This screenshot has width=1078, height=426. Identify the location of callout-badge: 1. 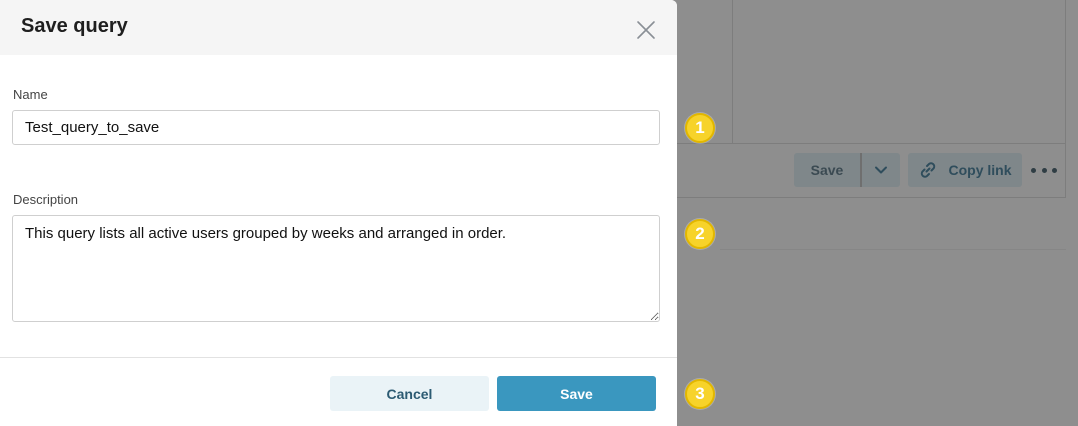
(700, 128).